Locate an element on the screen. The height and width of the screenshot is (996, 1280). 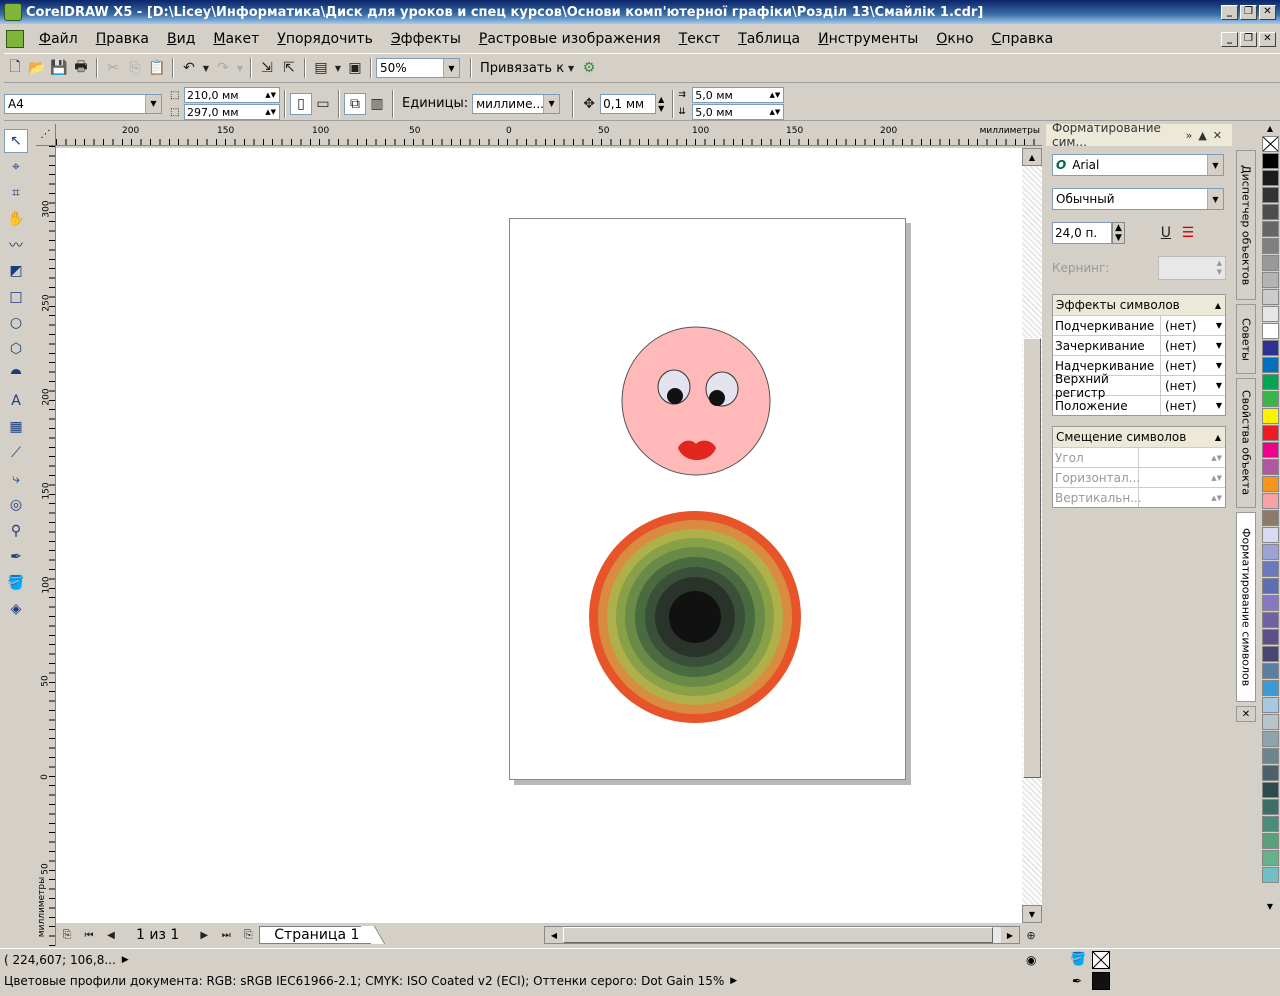
palette-up-icon: ▲ is located at coordinates (1270, 130).